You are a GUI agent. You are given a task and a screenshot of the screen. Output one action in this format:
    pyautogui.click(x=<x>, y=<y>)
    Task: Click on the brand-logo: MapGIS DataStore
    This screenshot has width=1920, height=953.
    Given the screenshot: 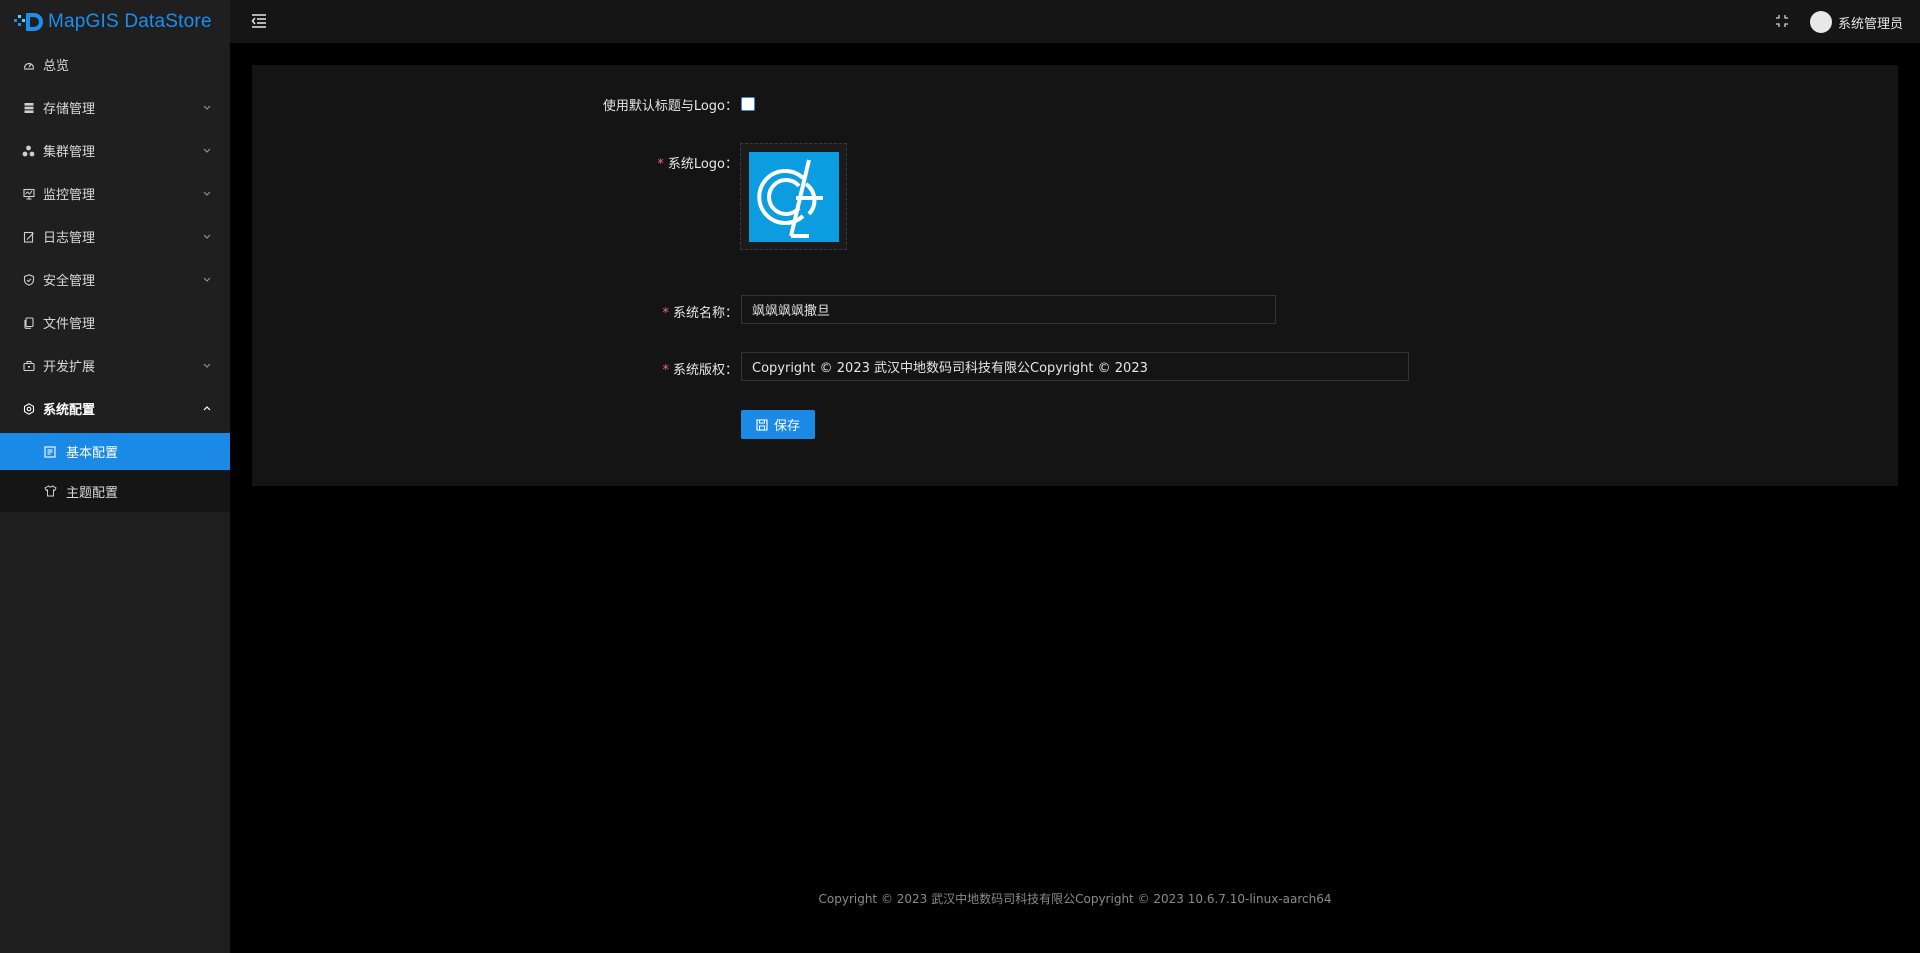 What is the action you would take?
    pyautogui.click(x=115, y=21)
    